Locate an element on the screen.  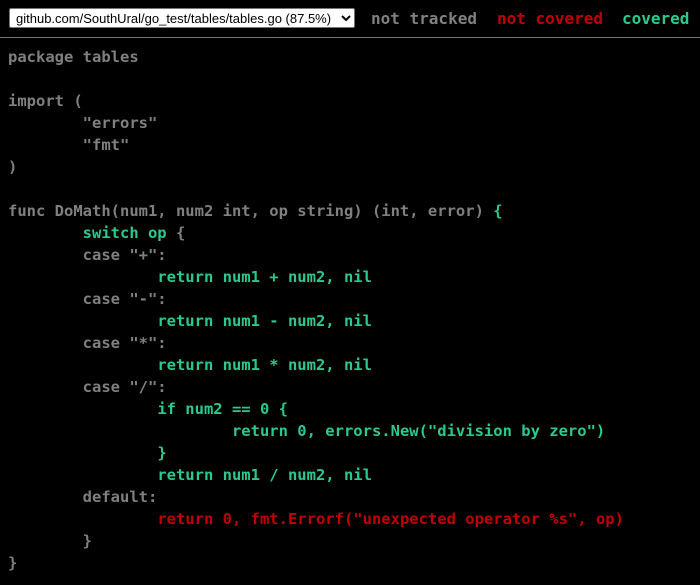
code-line: case "*": is located at coordinates (316, 343).